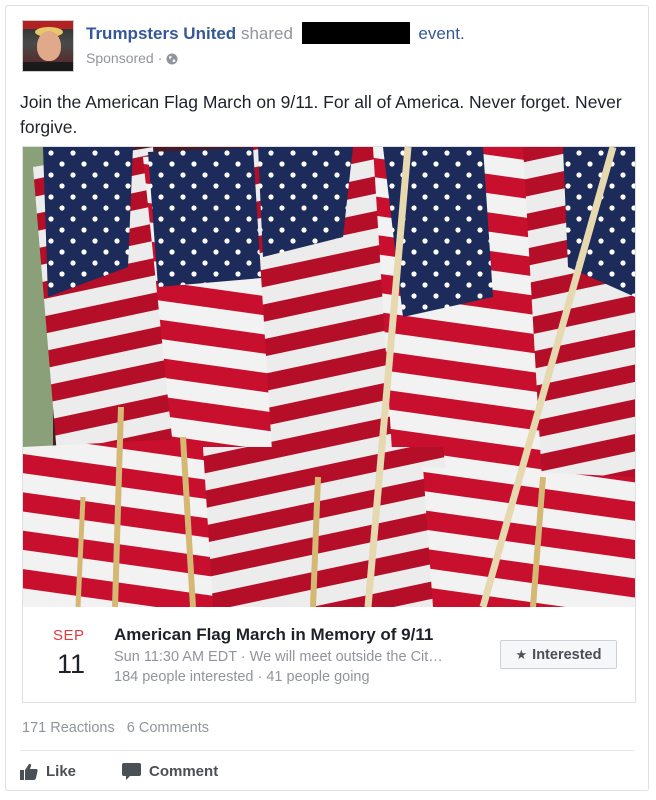 This screenshot has width=656, height=800. I want to click on sponsored-line: Sponsored ·, so click(132, 58).